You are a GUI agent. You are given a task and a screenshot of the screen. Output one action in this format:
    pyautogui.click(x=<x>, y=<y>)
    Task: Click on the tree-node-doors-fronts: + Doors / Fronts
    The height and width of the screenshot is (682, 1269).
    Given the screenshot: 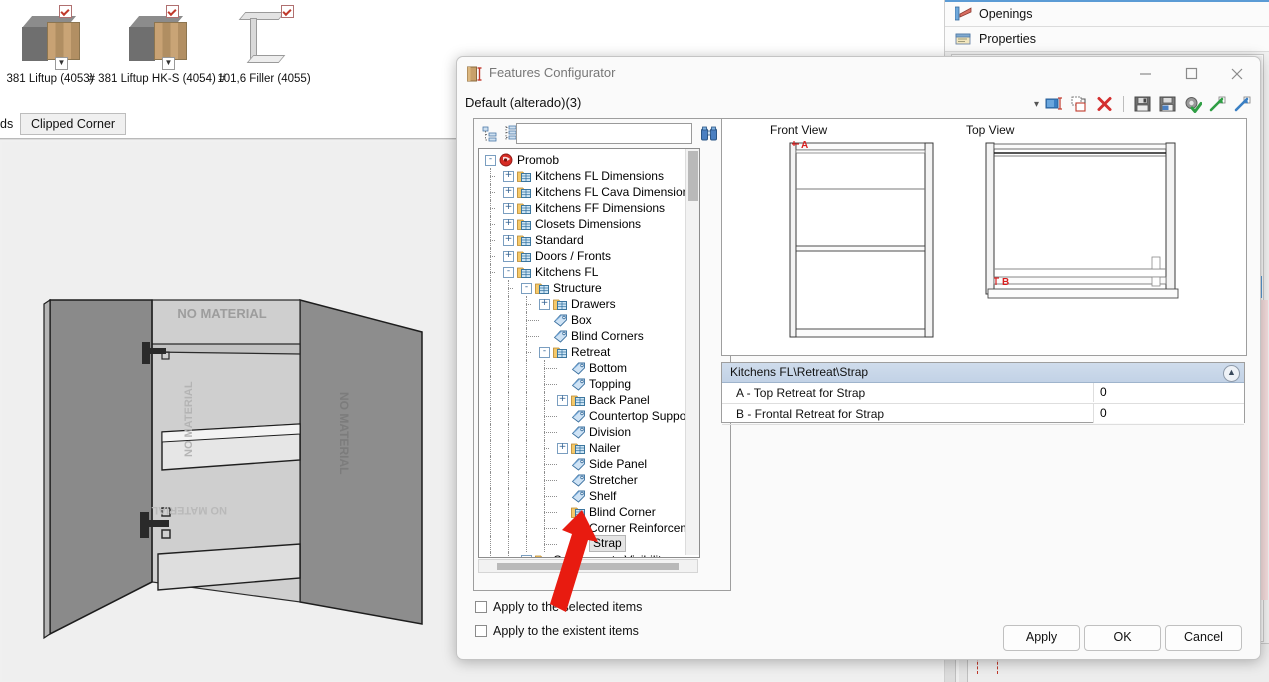 What is the action you would take?
    pyautogui.click(x=581, y=256)
    